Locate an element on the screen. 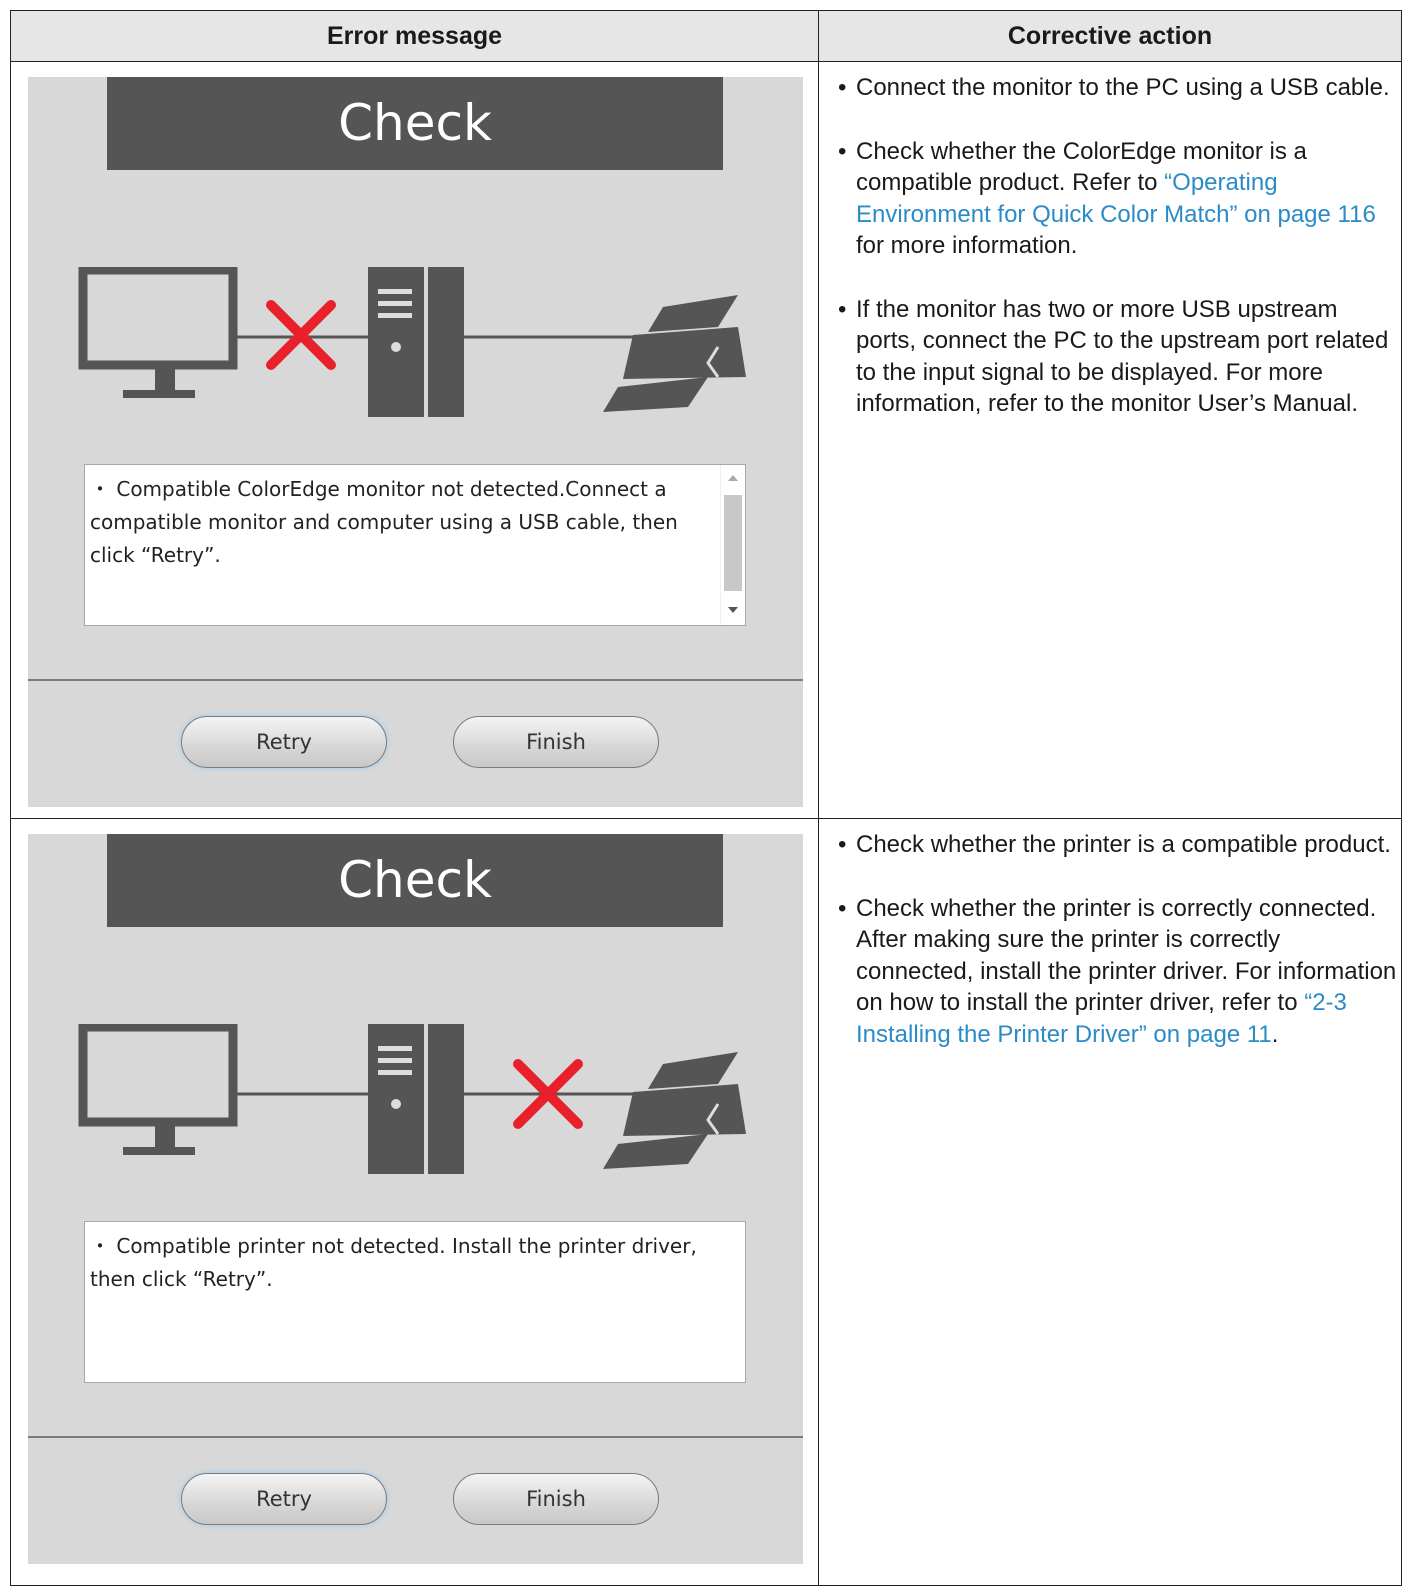 Image resolution: width=1408 pixels, height=1588 pixels. scroll-thumb is located at coordinates (733, 543).